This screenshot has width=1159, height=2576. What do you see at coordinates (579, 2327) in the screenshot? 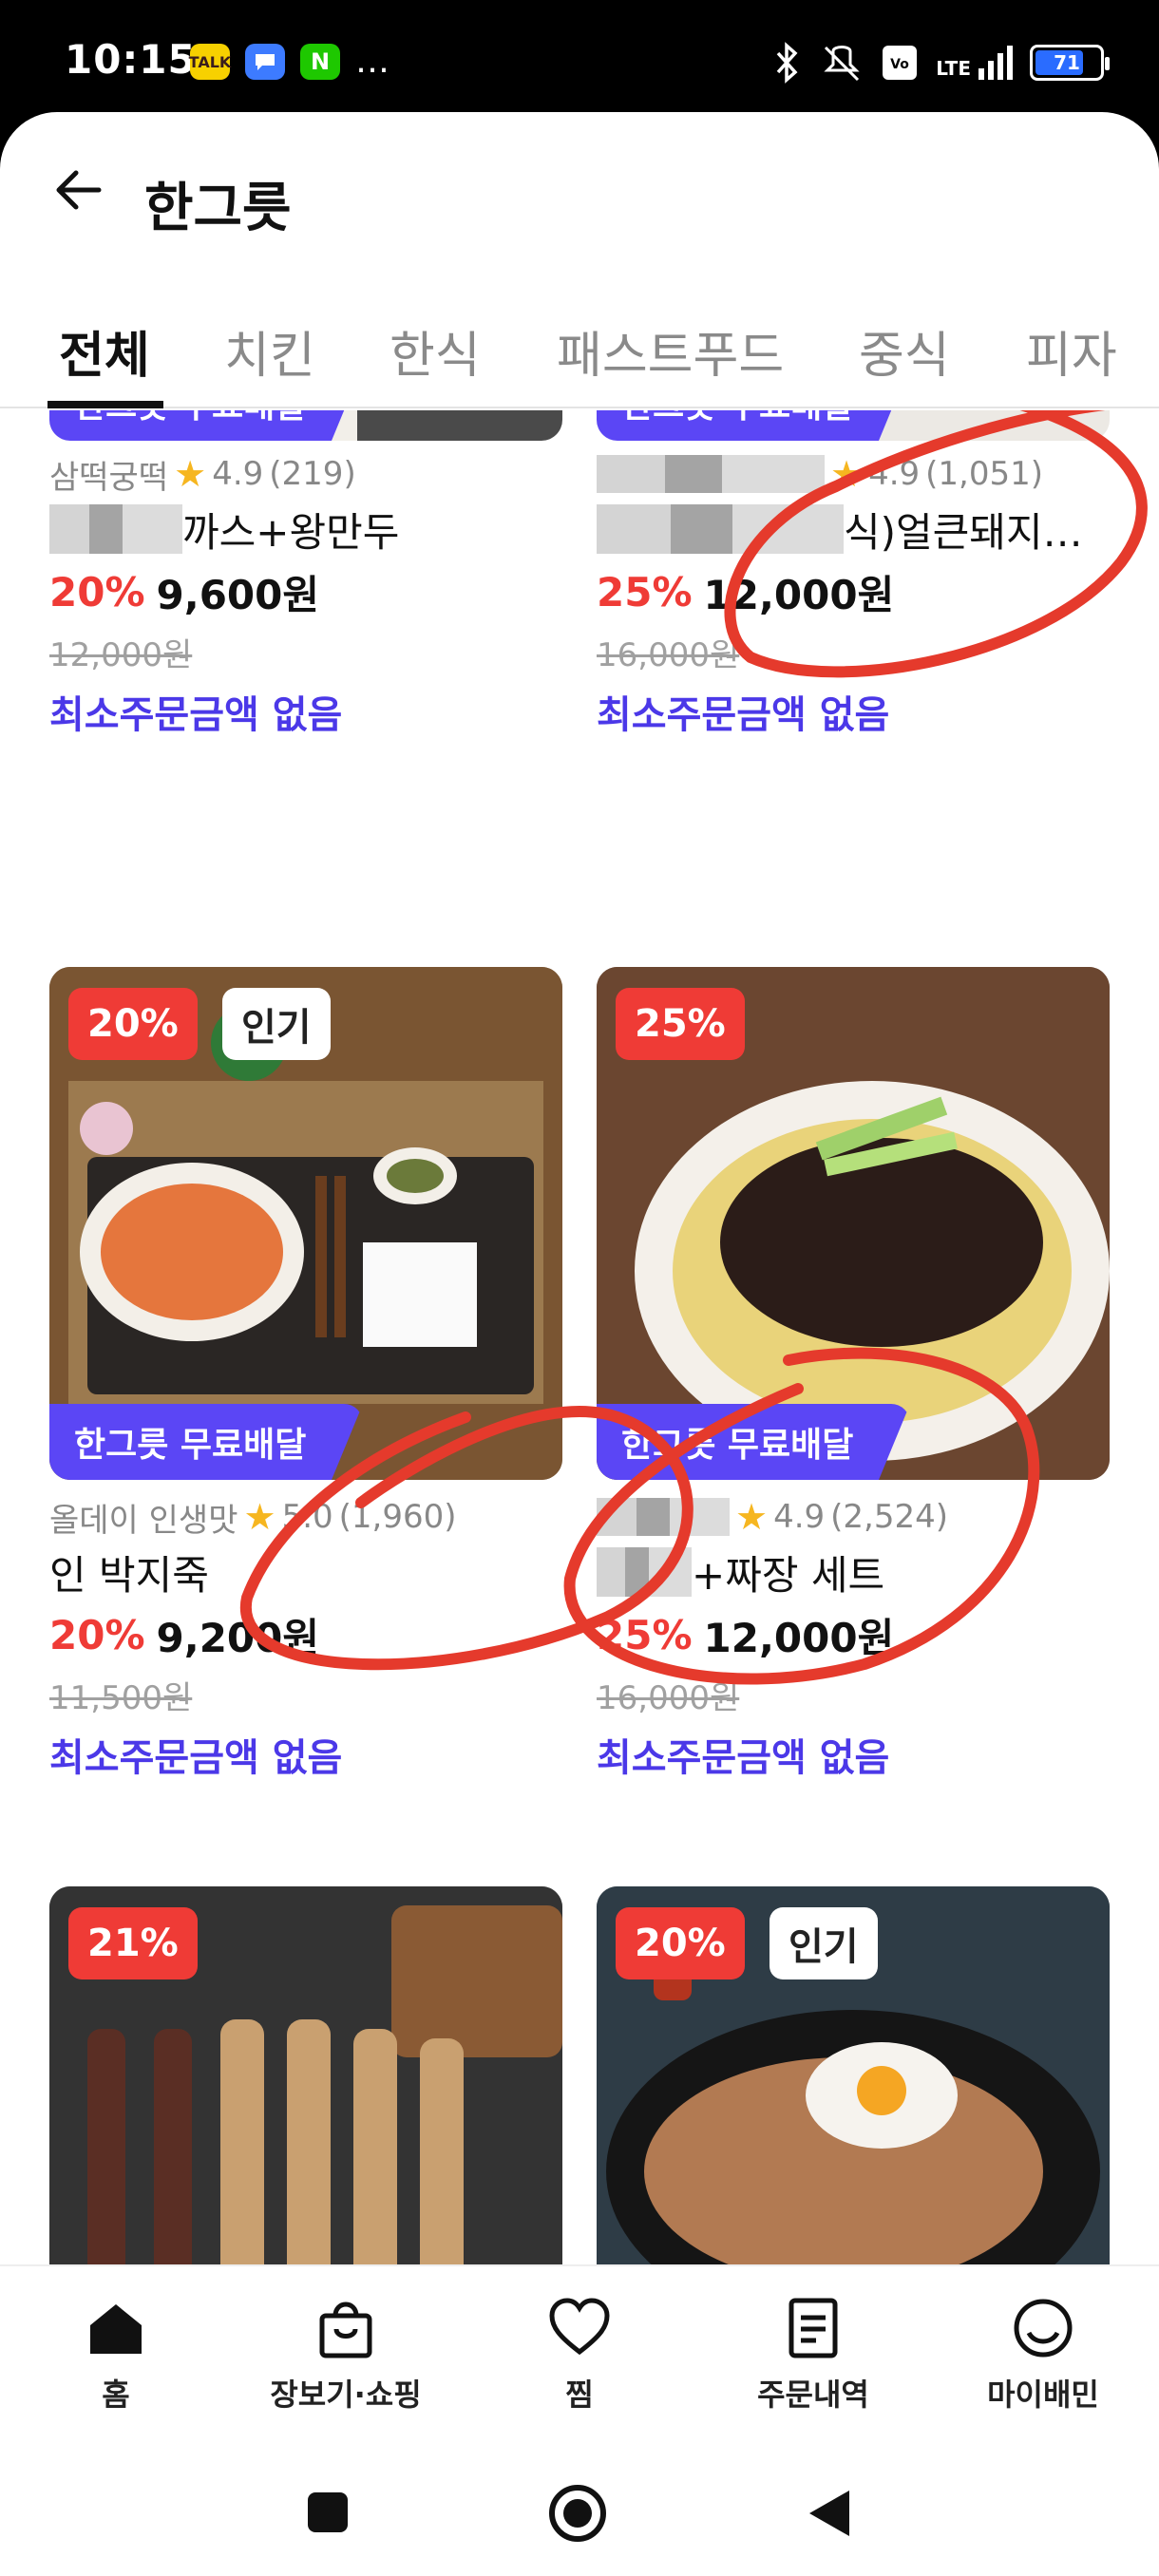
I see `heart-icon` at bounding box center [579, 2327].